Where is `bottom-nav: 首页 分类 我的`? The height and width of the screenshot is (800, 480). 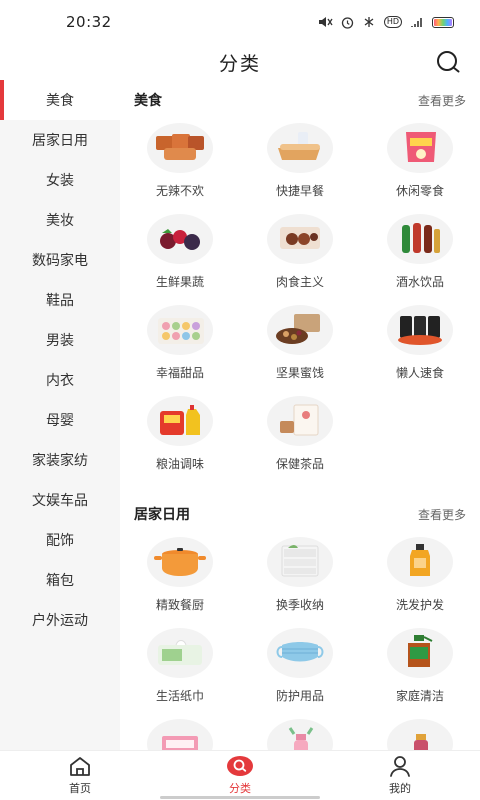
bottom-nav: 首页 分类 我的 is located at coordinates (240, 775).